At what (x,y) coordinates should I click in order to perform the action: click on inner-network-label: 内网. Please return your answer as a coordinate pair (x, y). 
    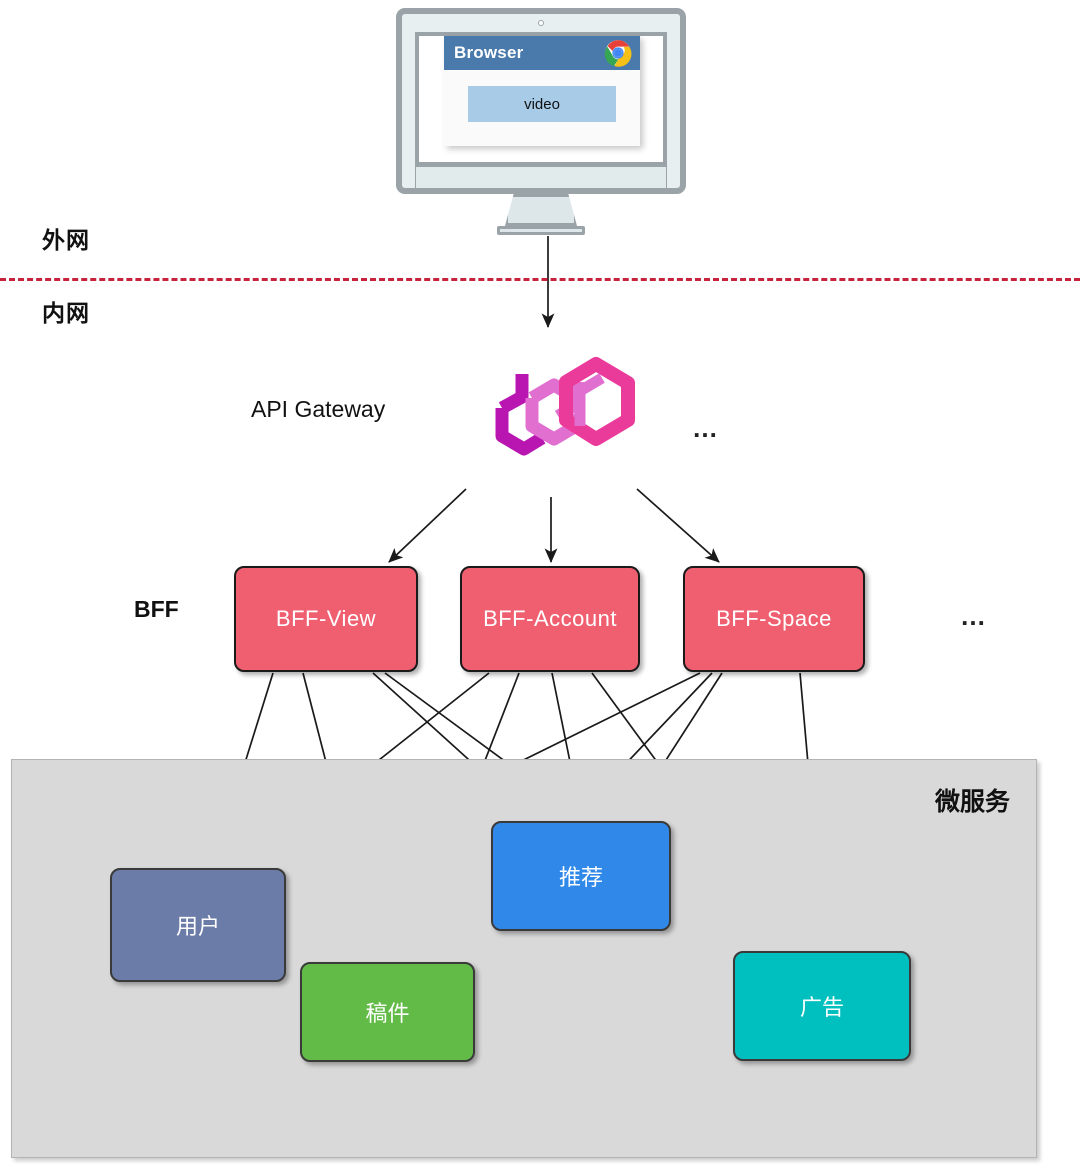
    Looking at the image, I should click on (66, 313).